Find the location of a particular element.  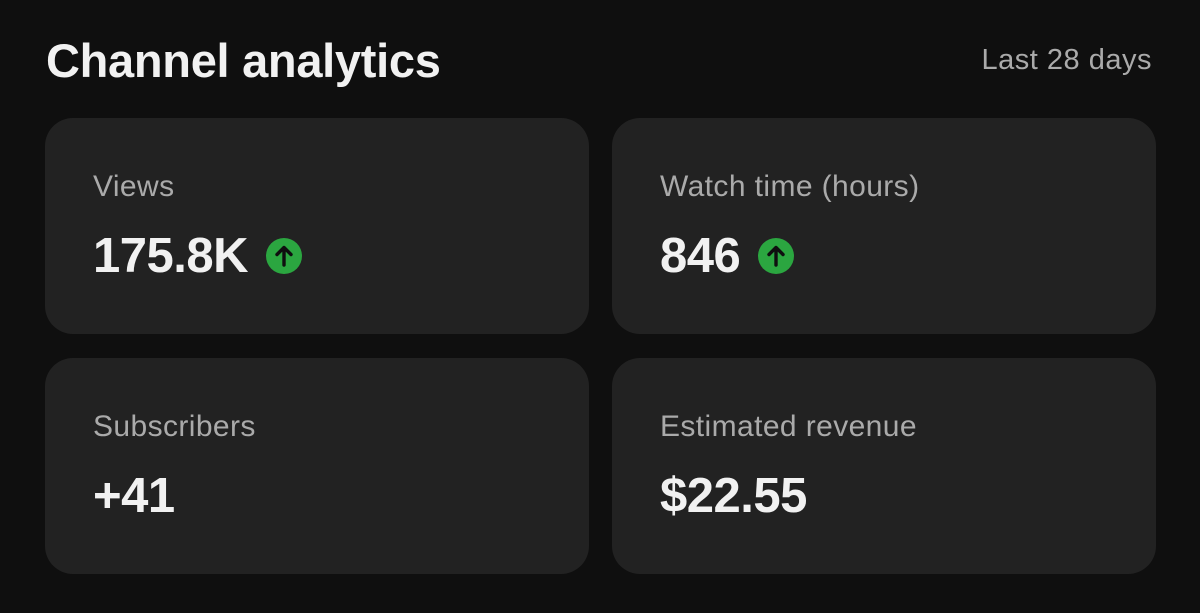

estimated-revenue-value-row: $22.55 is located at coordinates (733, 496).